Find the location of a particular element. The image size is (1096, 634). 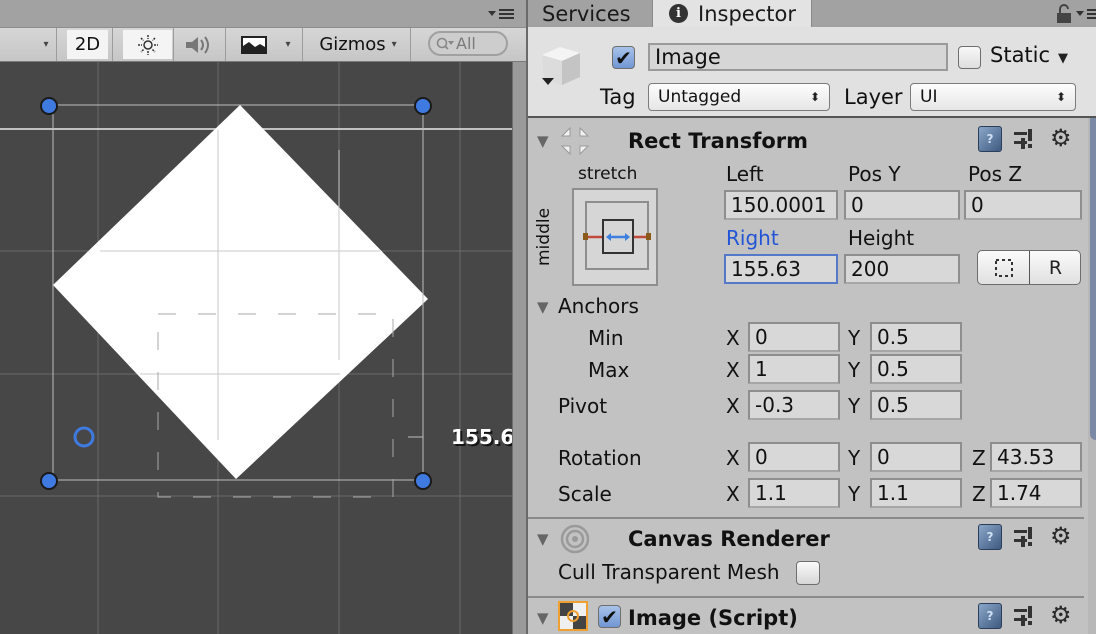

game-object-name-input: Image is located at coordinates (798, 57).